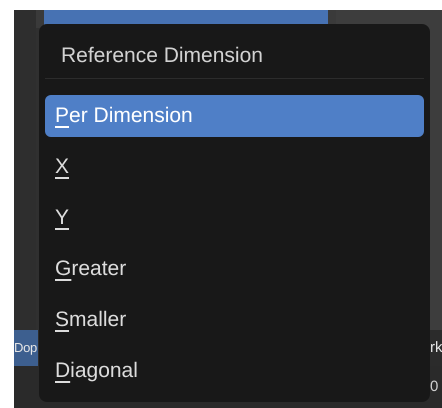  What do you see at coordinates (435, 386) in the screenshot?
I see `frame-tick: 0` at bounding box center [435, 386].